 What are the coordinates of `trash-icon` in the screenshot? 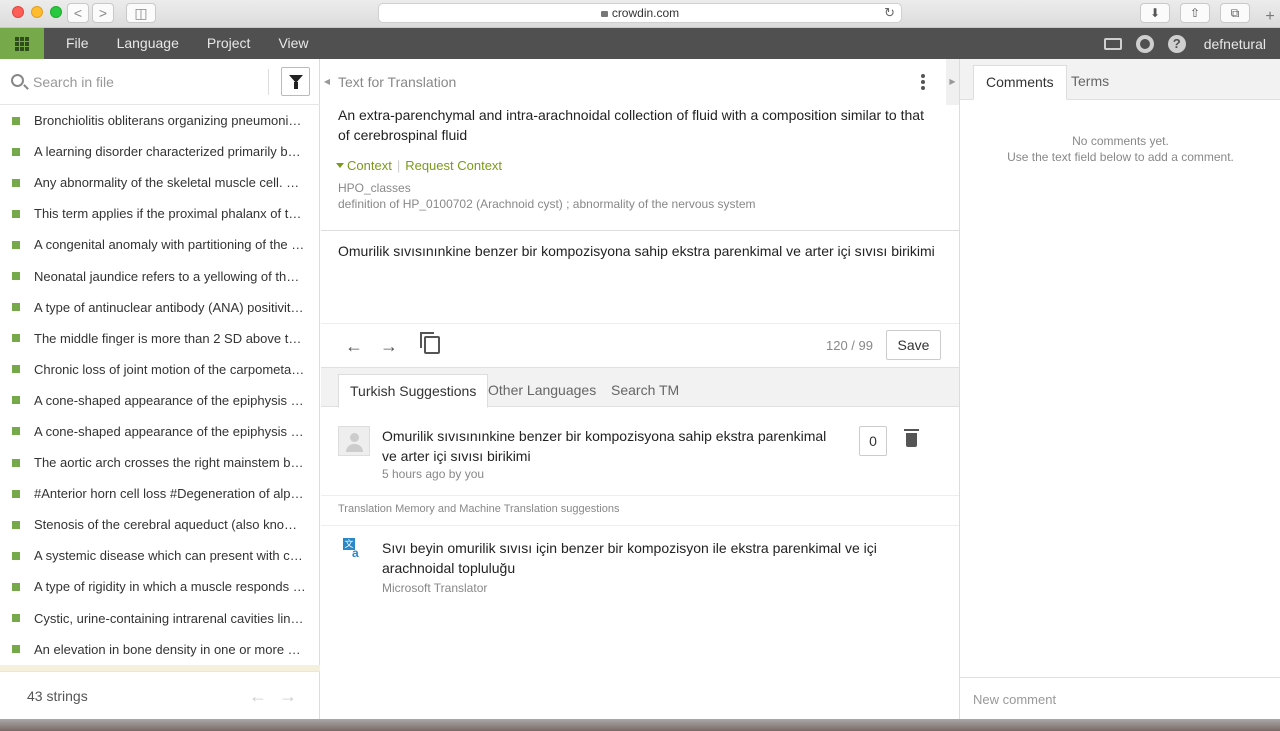 It's located at (911, 438).